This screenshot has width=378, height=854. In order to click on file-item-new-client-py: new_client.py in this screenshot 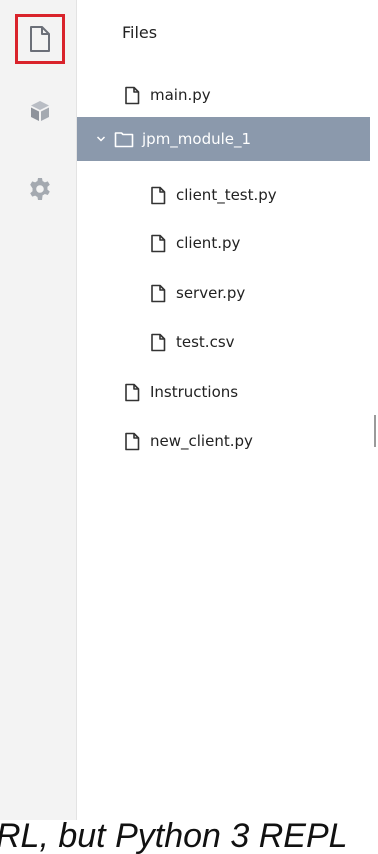, I will do `click(223, 441)`.